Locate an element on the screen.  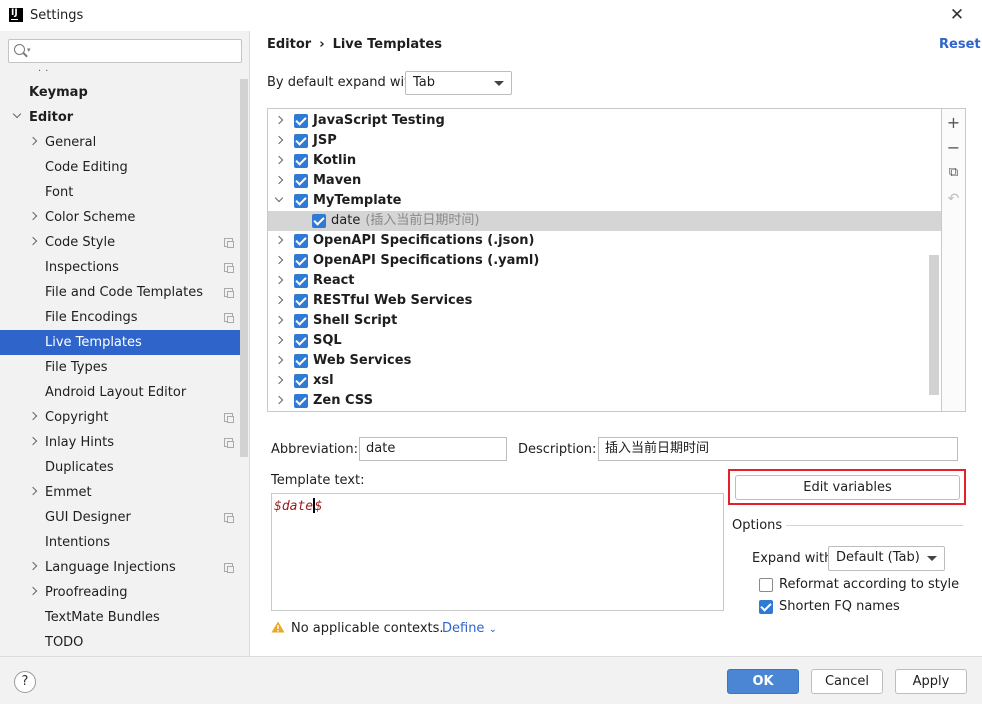
abbreviation-field: date is located at coordinates (433, 449).